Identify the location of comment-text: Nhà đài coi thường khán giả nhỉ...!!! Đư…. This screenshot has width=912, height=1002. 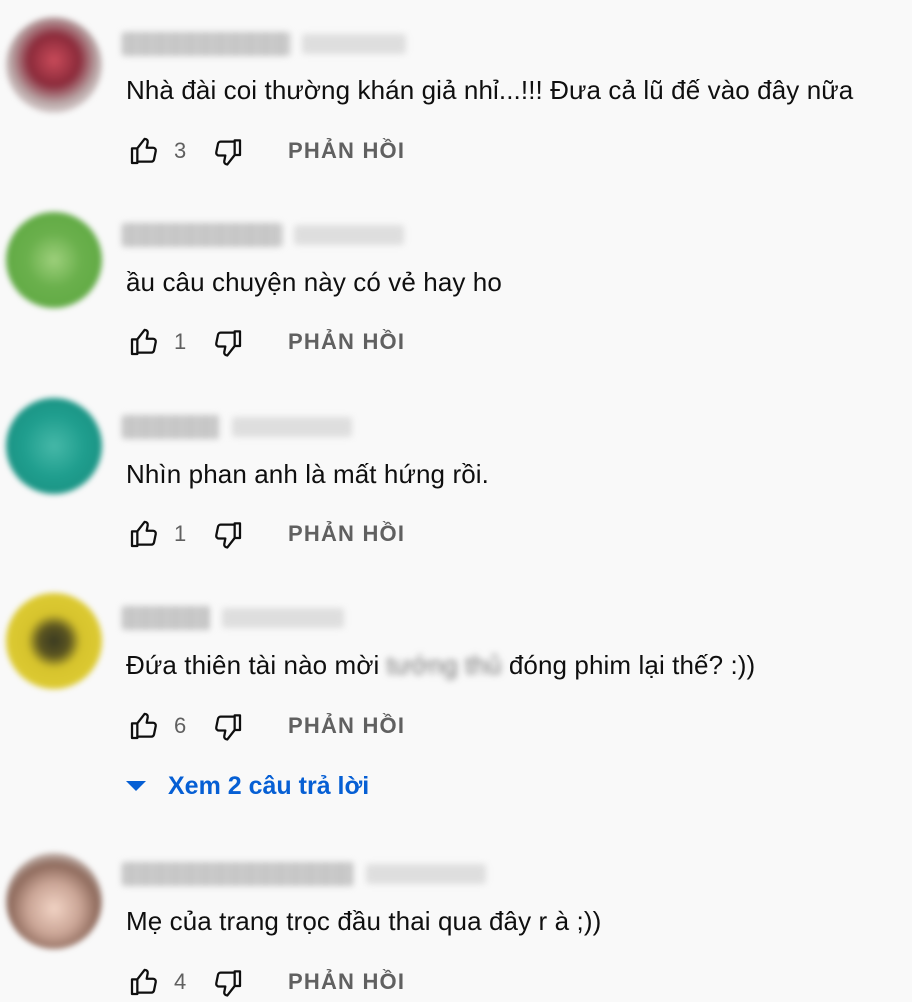
(490, 90).